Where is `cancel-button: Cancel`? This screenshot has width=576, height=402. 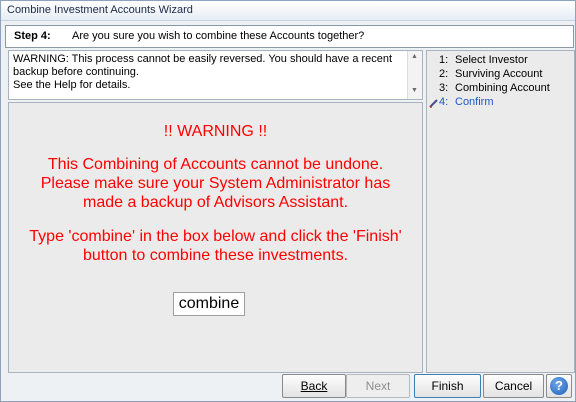 cancel-button: Cancel is located at coordinates (513, 386).